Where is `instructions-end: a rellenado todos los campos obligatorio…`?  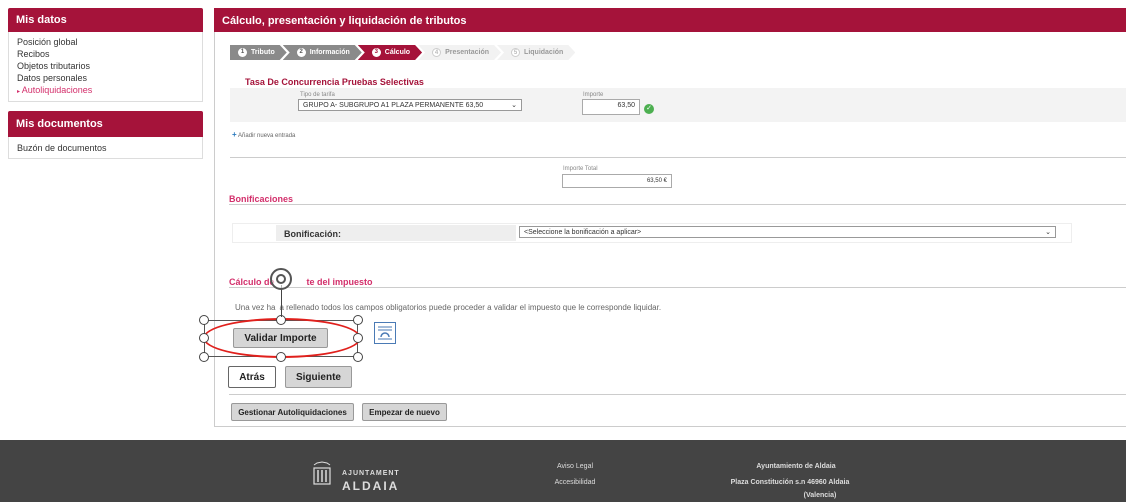
instructions-end: a rellenado todos los campos obligatorio… is located at coordinates (470, 307).